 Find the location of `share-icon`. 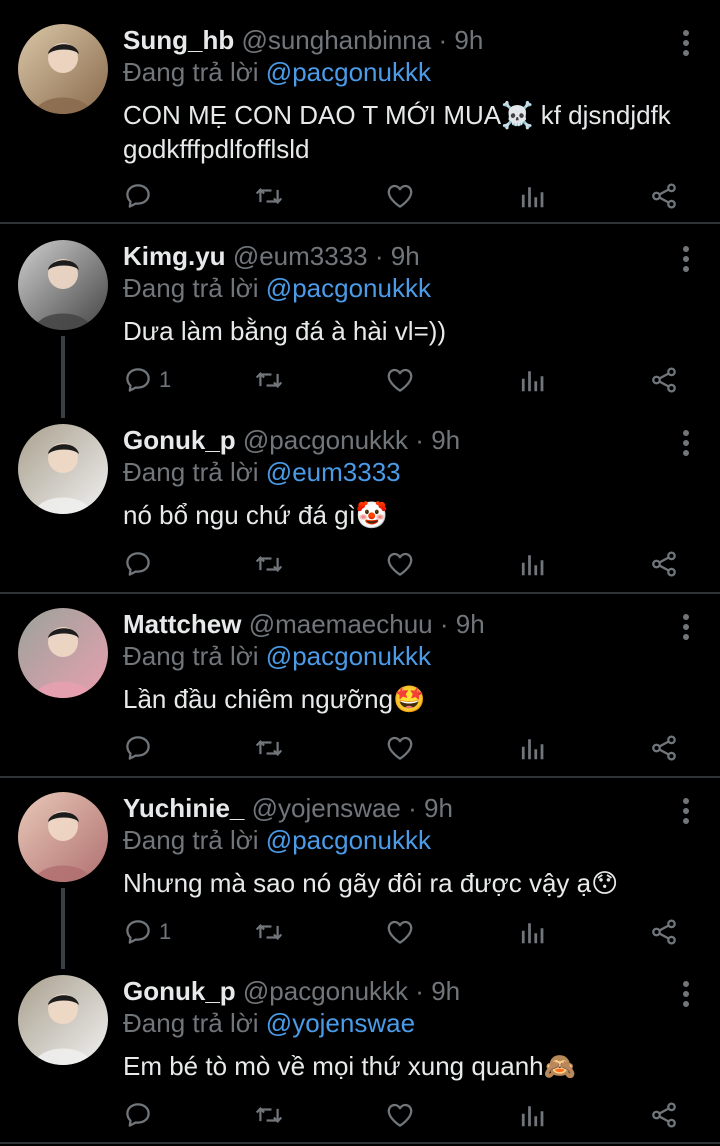

share-icon is located at coordinates (664, 196).